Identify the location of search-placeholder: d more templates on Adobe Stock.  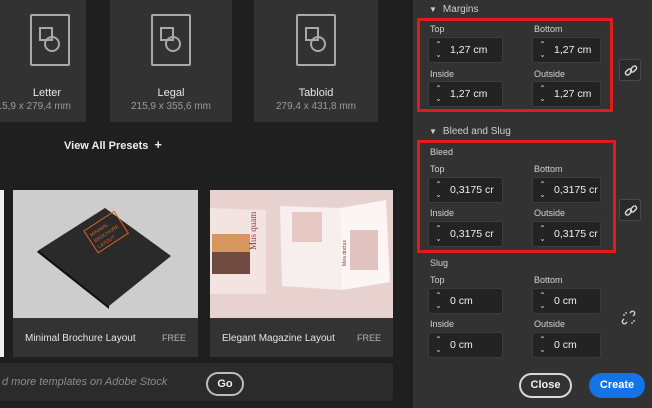
(85, 382).